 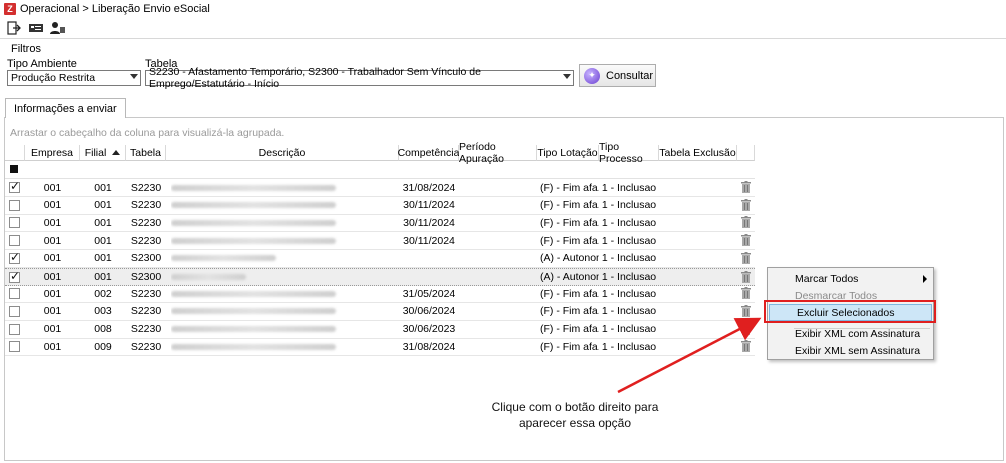 What do you see at coordinates (689, 355) in the screenshot?
I see `annotation-arrow-icon` at bounding box center [689, 355].